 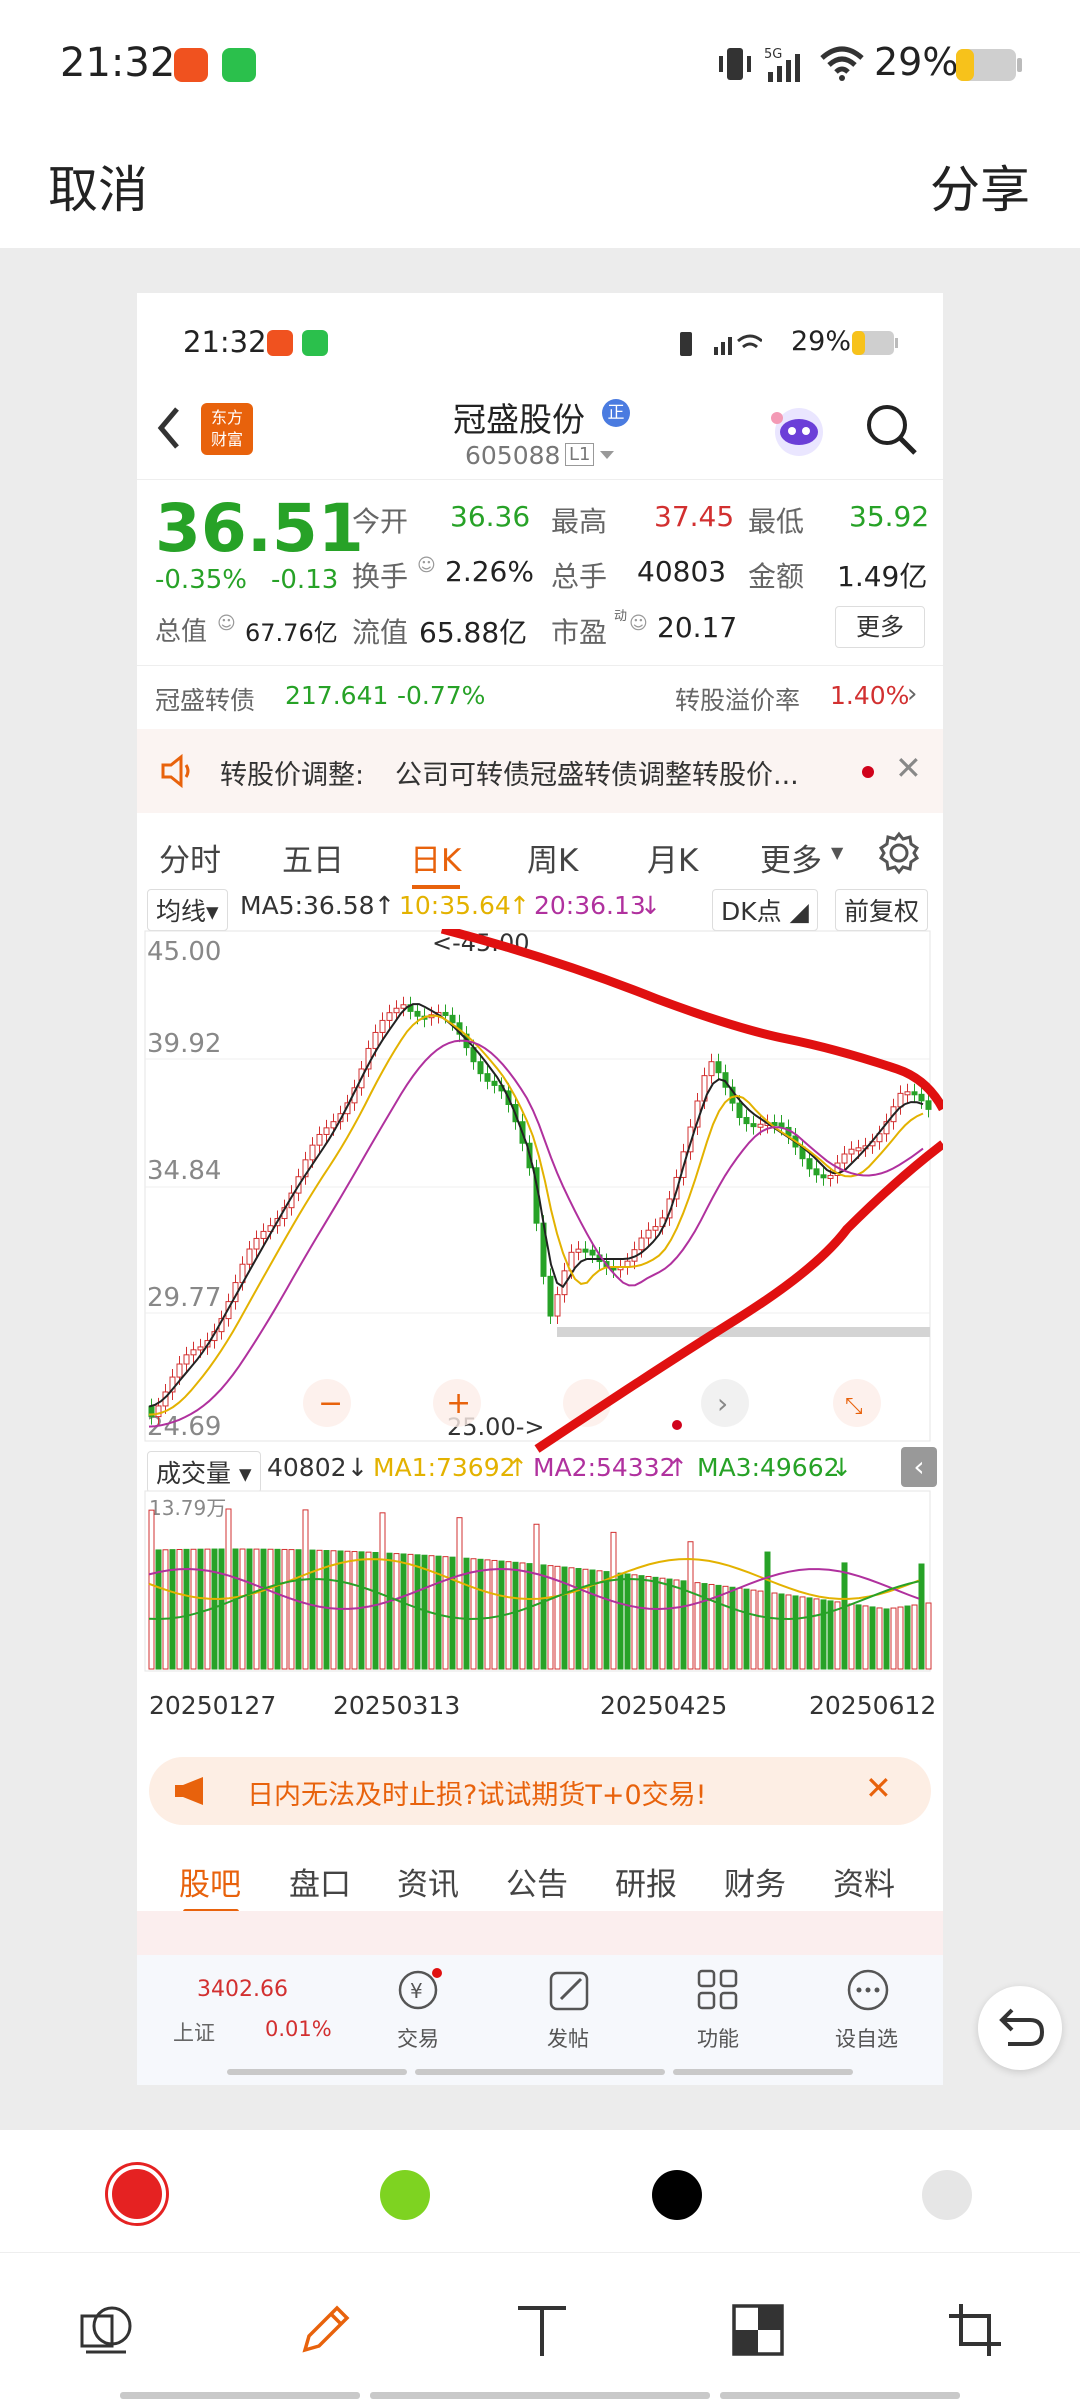 I want to click on cancel-button: 取消, so click(x=98, y=186).